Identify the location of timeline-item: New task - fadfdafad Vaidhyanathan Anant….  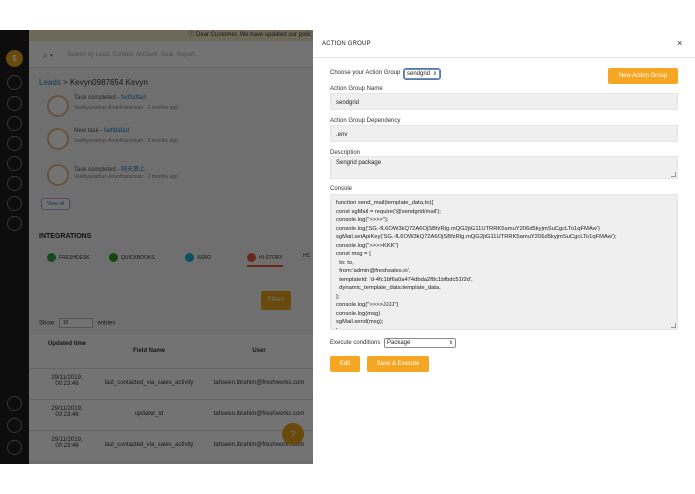
(171, 139).